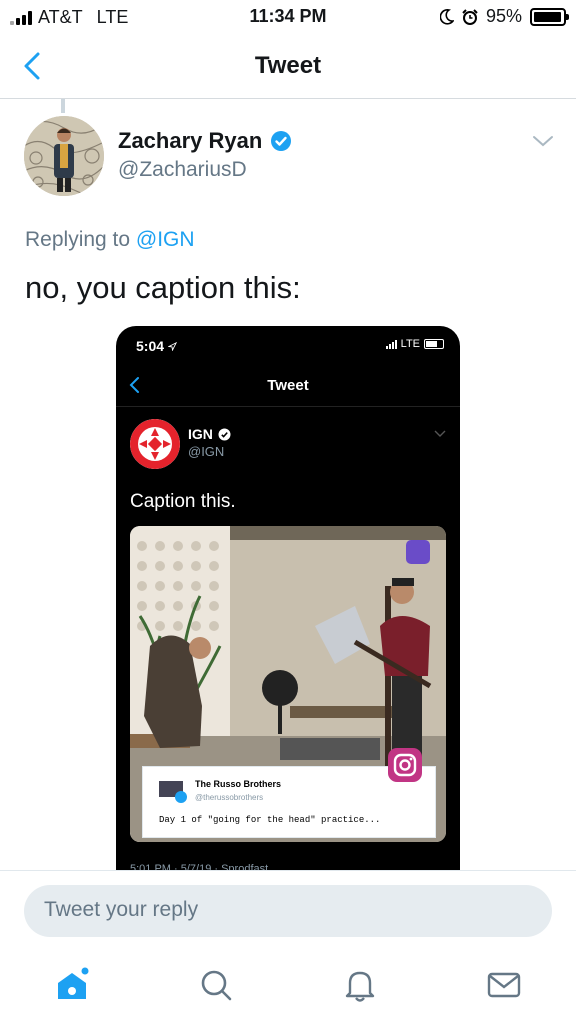 The image size is (576, 1025). I want to click on replying-to-link: @IGN, so click(165, 239).